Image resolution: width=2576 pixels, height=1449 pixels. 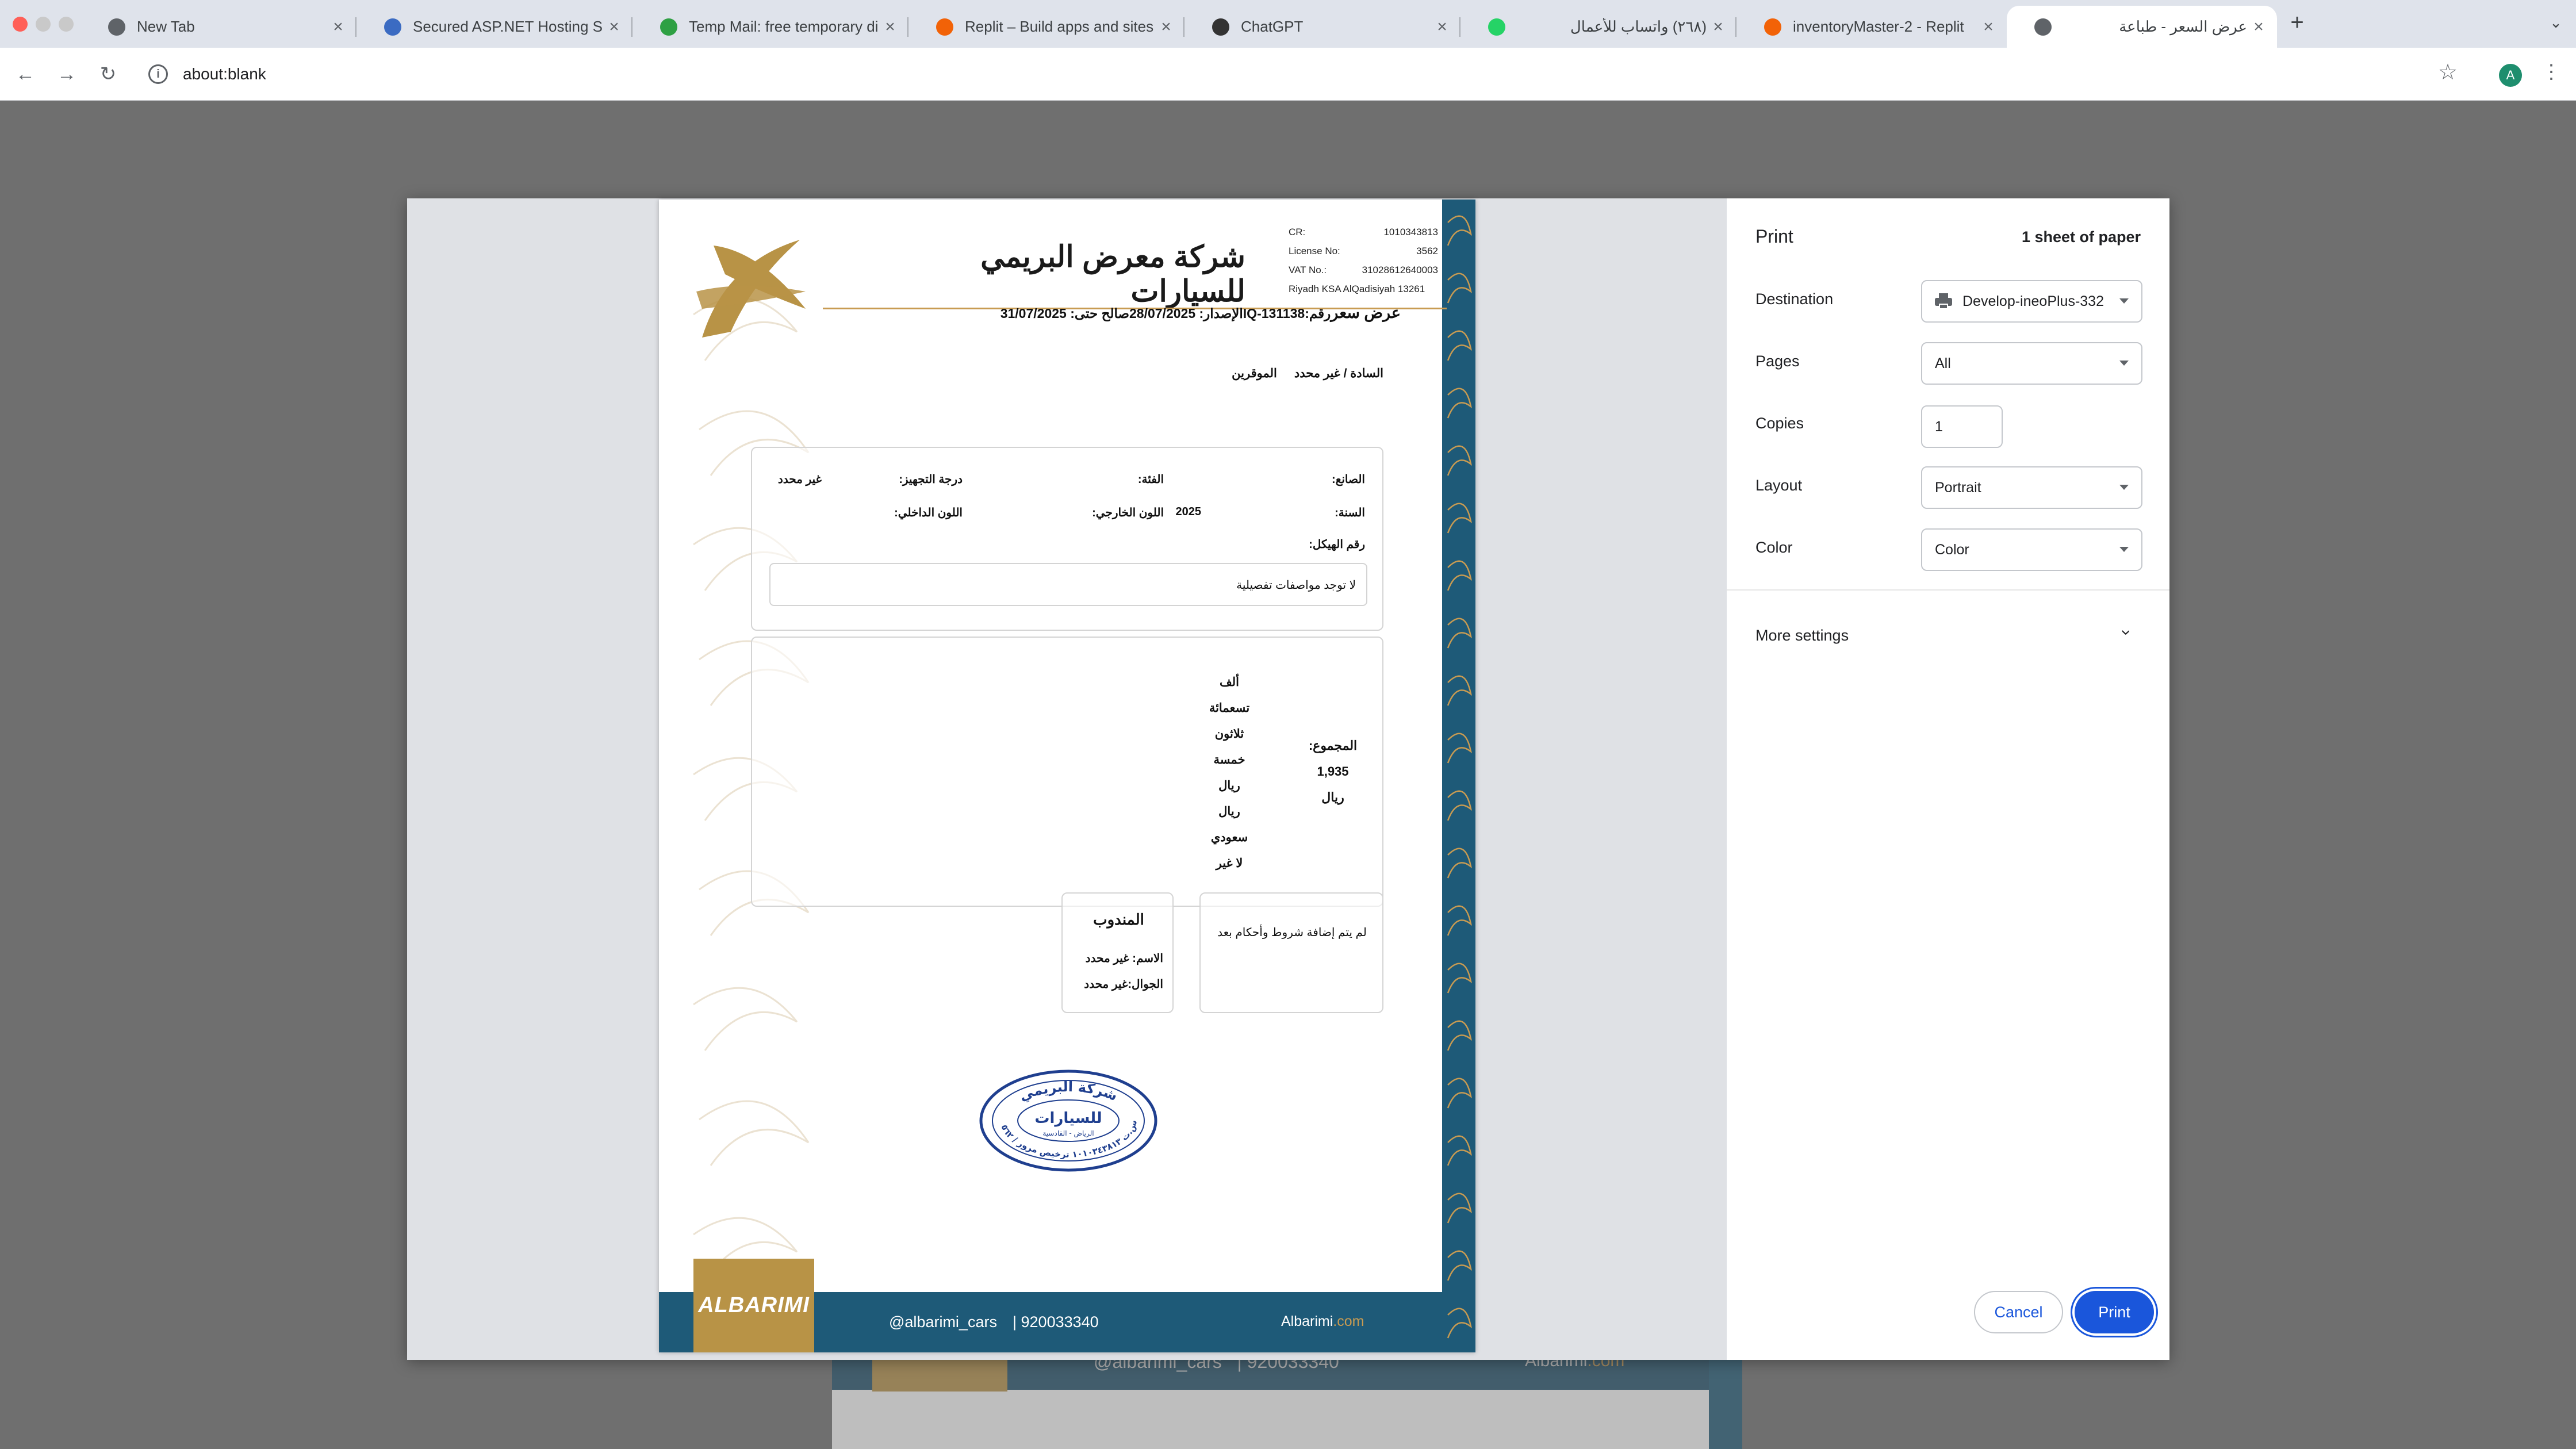 I want to click on valid-date: 31/07/2025, so click(x=1033, y=313).